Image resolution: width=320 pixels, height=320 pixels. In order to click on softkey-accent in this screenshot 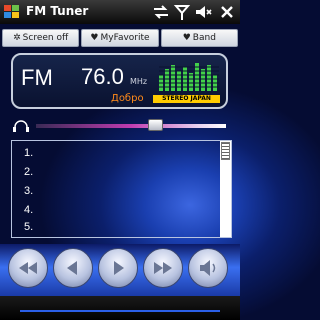, I will do `click(120, 311)`.